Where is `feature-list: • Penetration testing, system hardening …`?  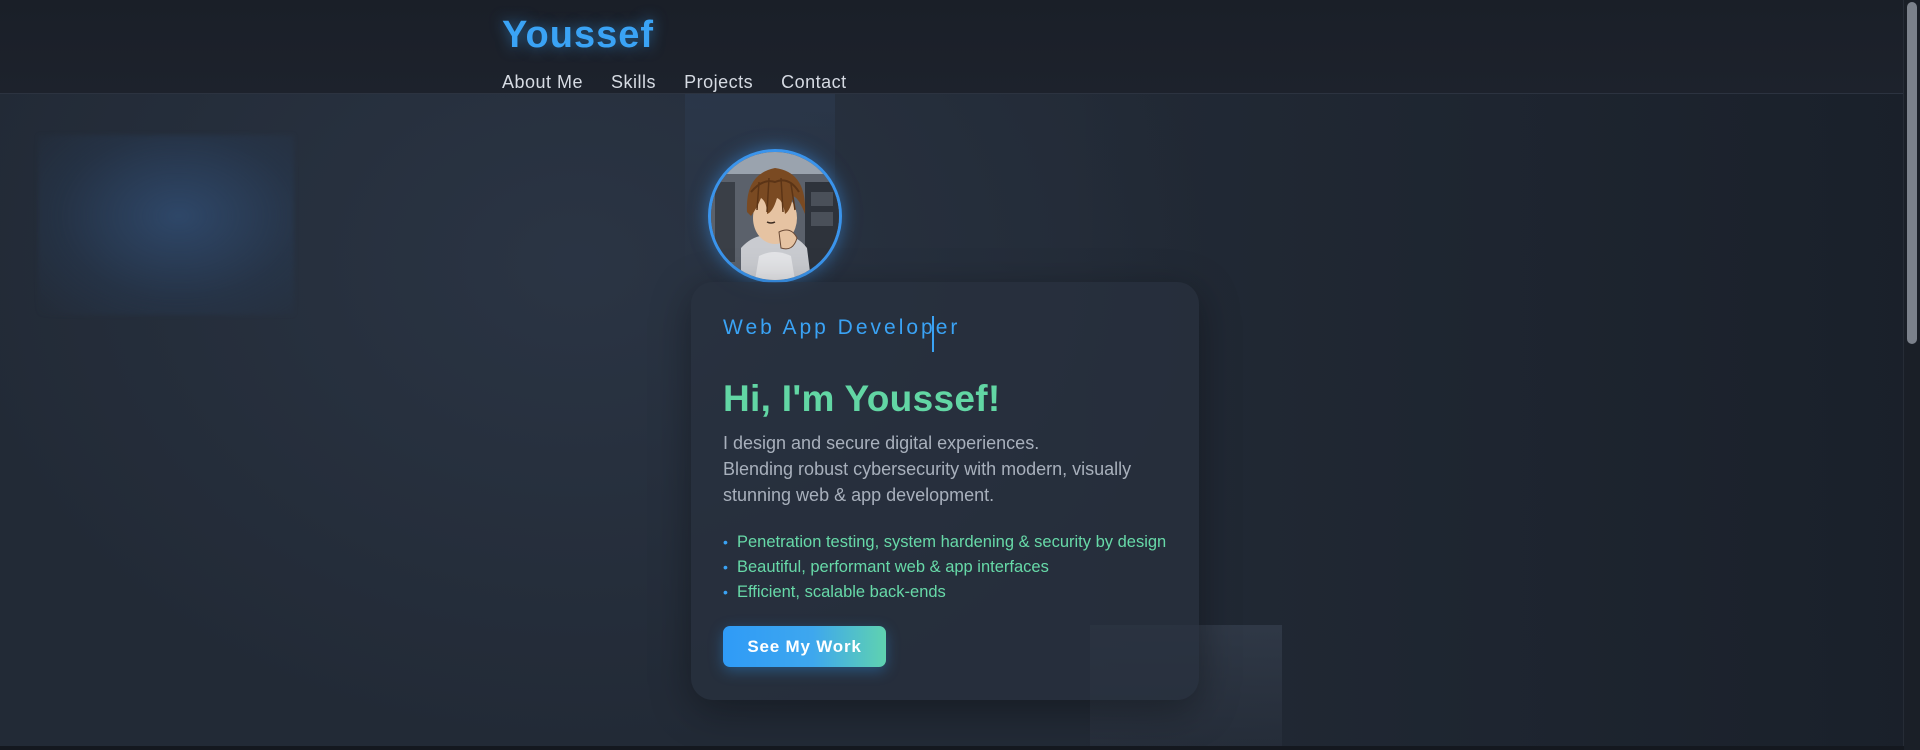
feature-list: • Penetration testing, system hardening … is located at coordinates (944, 567).